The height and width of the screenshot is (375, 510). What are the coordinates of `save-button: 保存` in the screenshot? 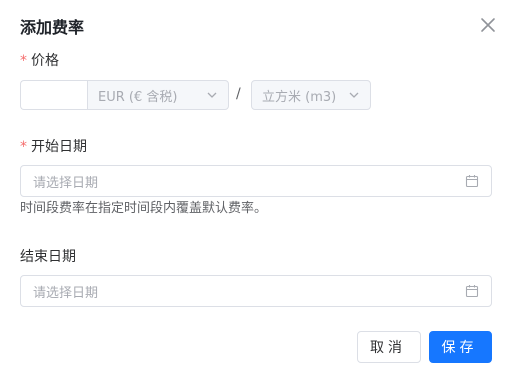 It's located at (460, 347).